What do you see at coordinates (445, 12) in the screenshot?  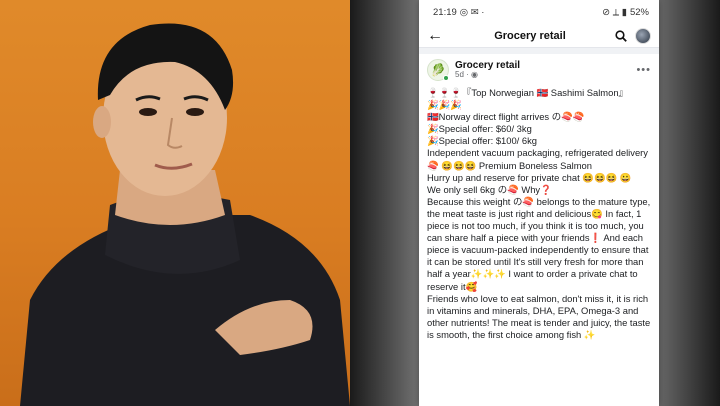 I see `status-time: 21:19` at bounding box center [445, 12].